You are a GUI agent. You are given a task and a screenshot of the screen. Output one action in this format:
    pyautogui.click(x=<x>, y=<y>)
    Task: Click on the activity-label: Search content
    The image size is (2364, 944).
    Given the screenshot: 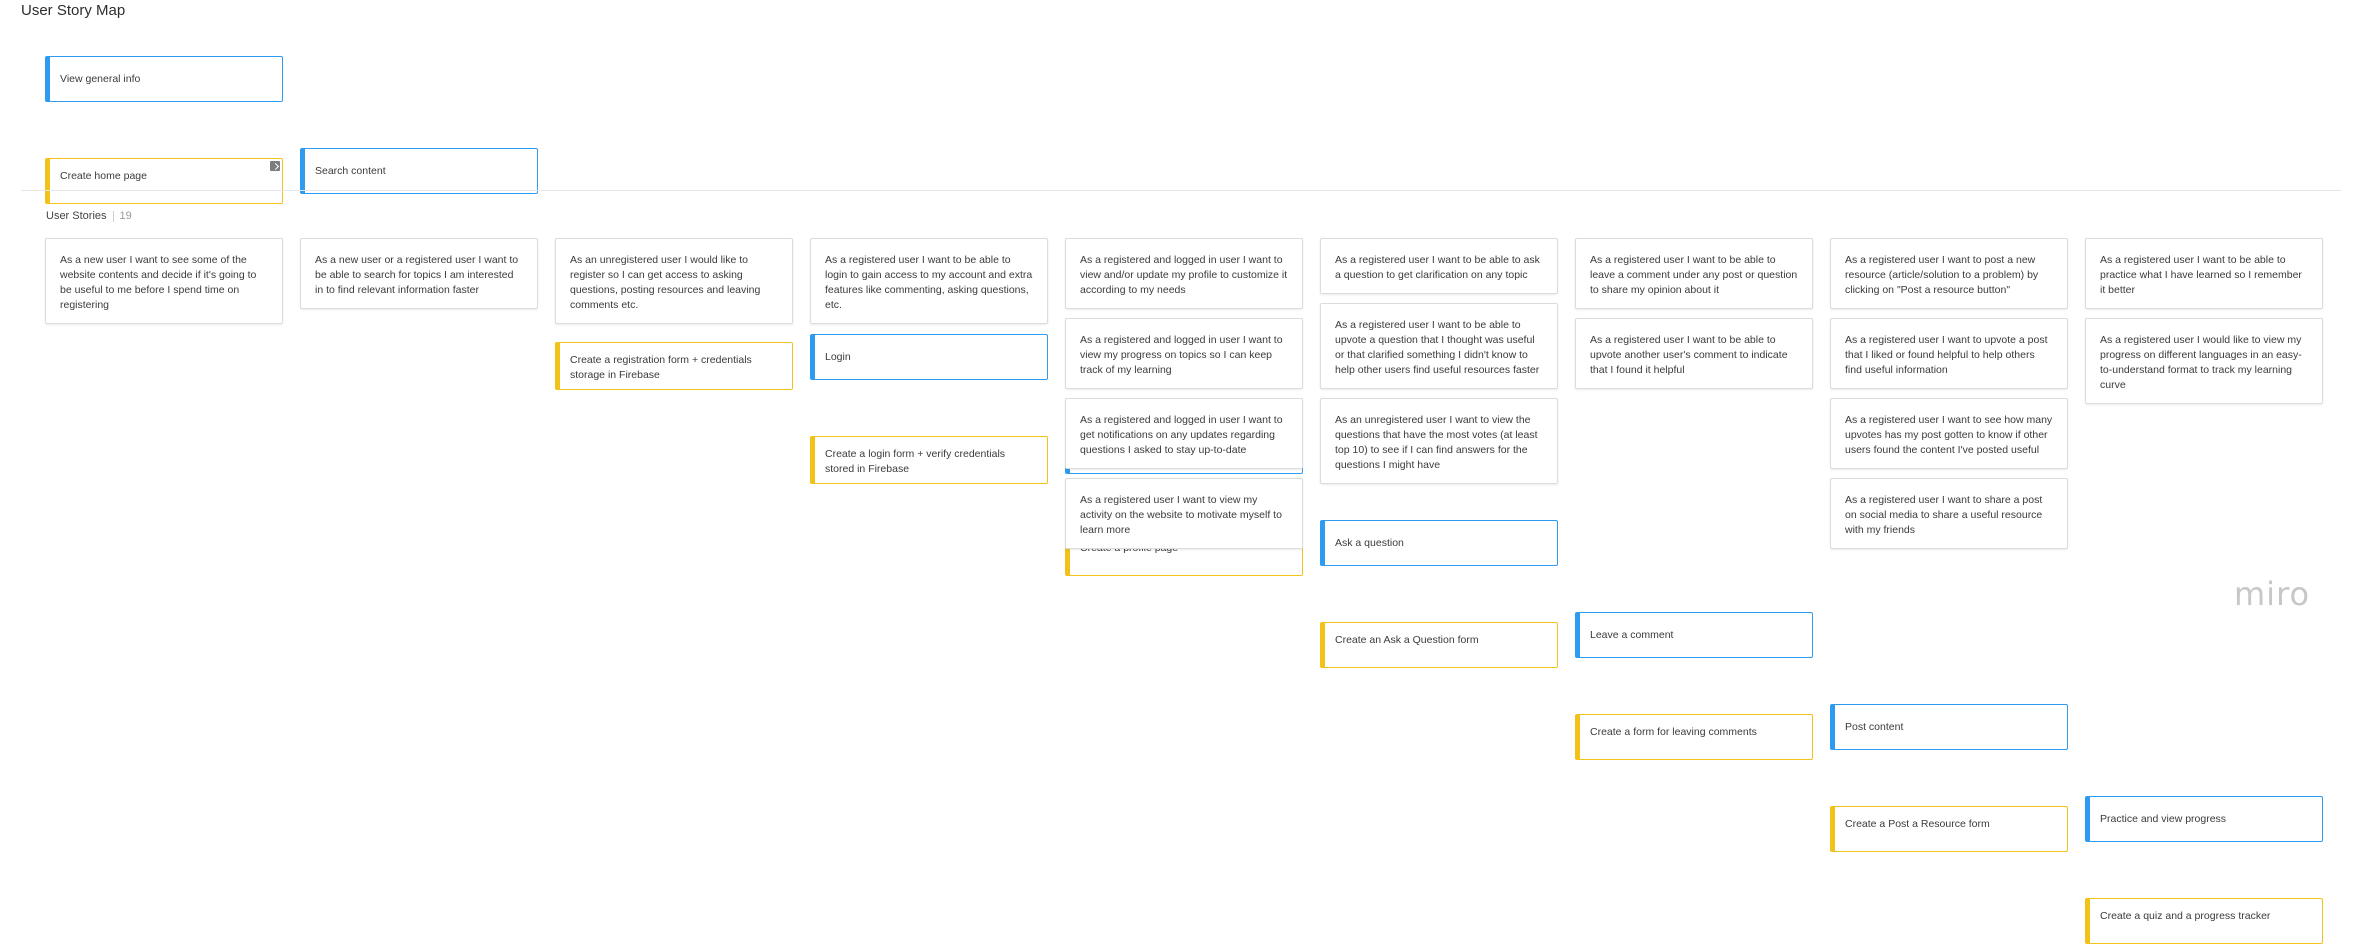 What is the action you would take?
    pyautogui.click(x=350, y=170)
    